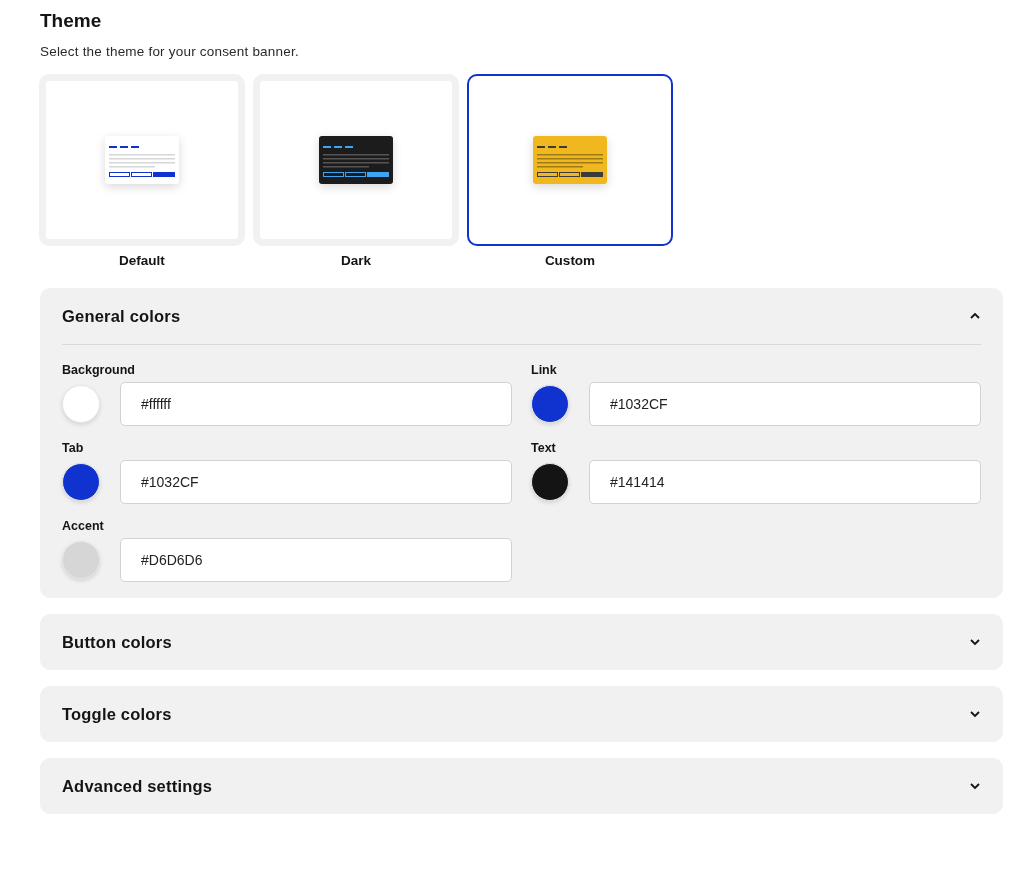  Describe the element at coordinates (73, 448) in the screenshot. I see `field-label: Tab` at that location.